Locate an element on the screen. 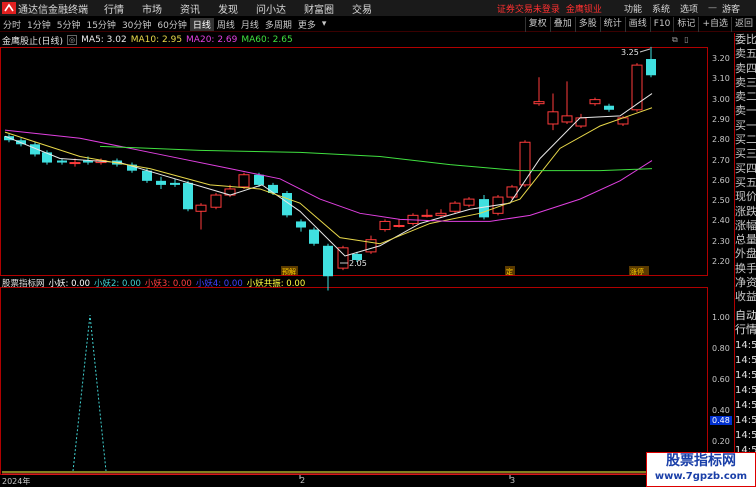  date-axis: 2024年 2 3 is located at coordinates (354, 481).